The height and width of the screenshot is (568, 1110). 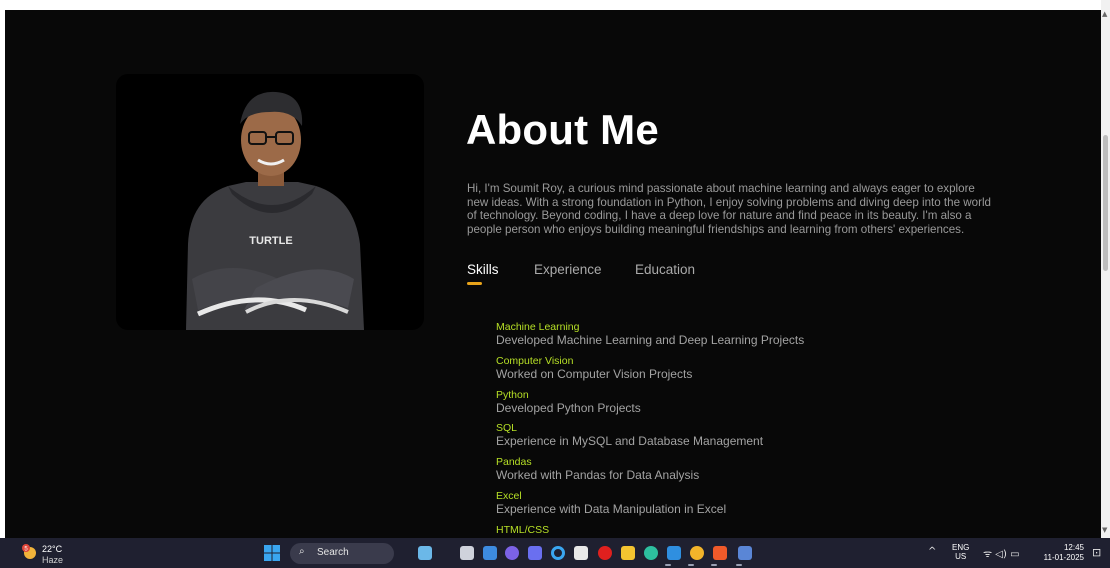 I want to click on tab-education: Education, so click(x=665, y=269).